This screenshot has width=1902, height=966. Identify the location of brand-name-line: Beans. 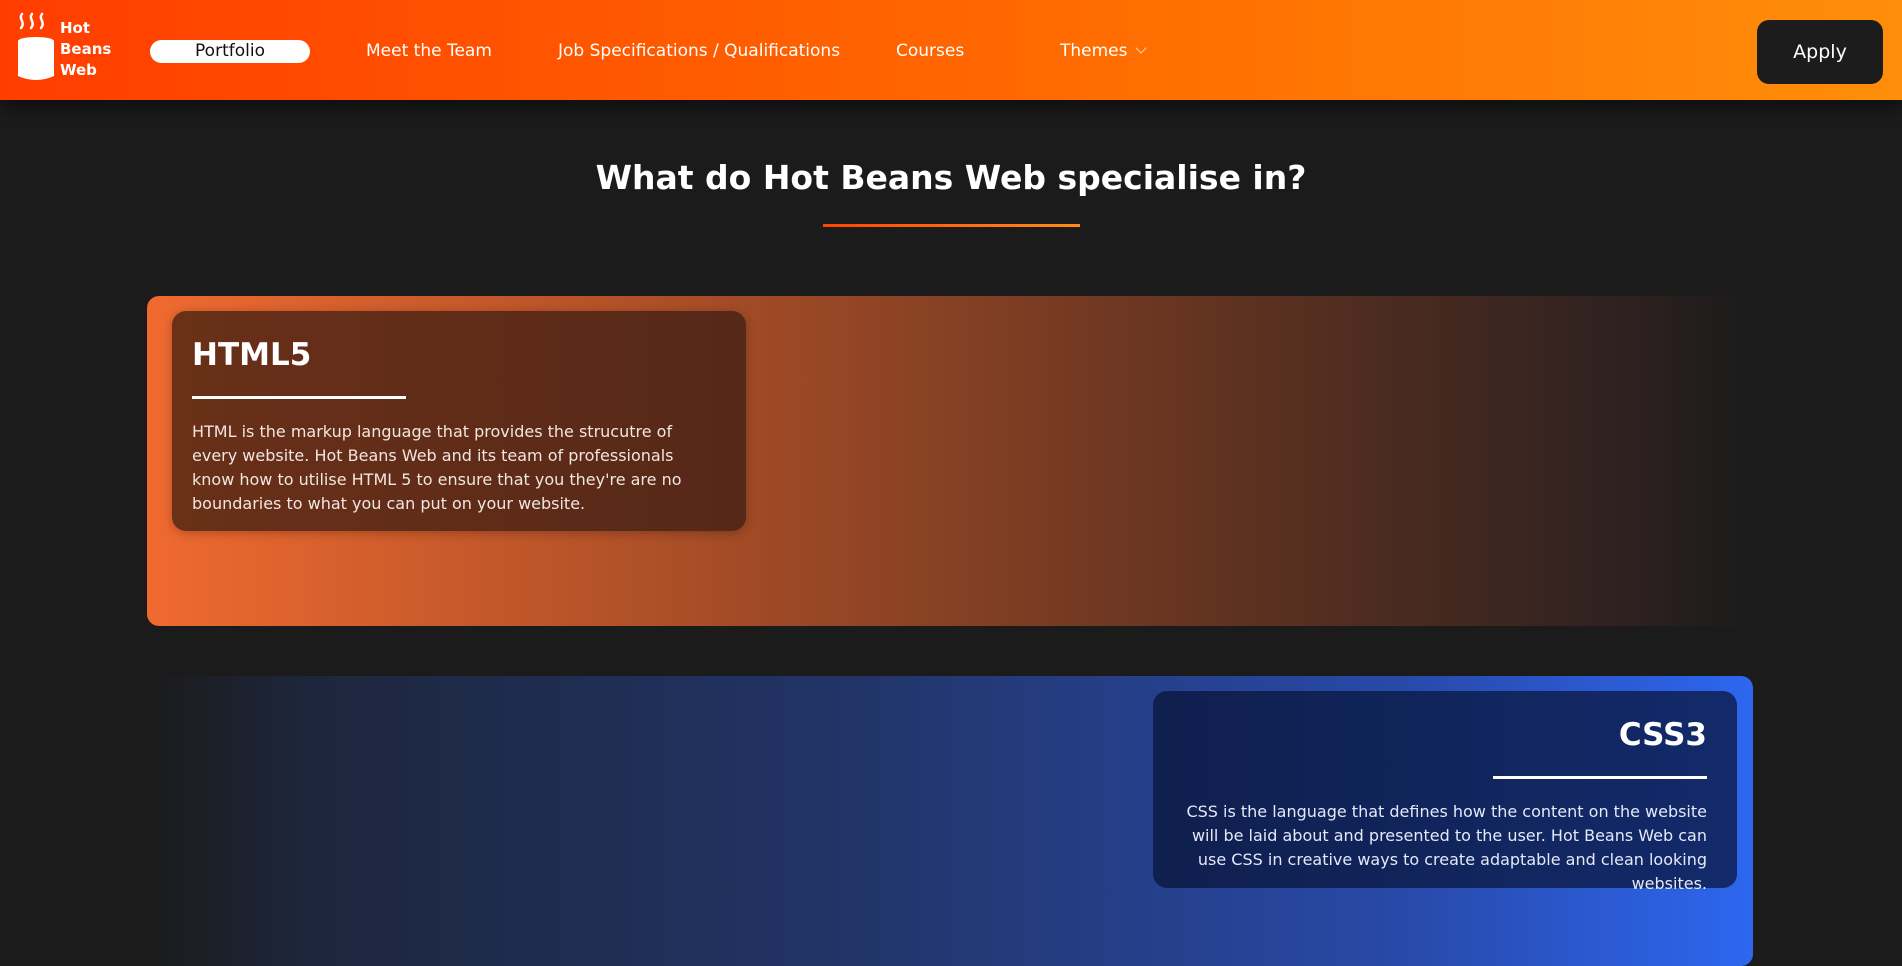
(86, 49).